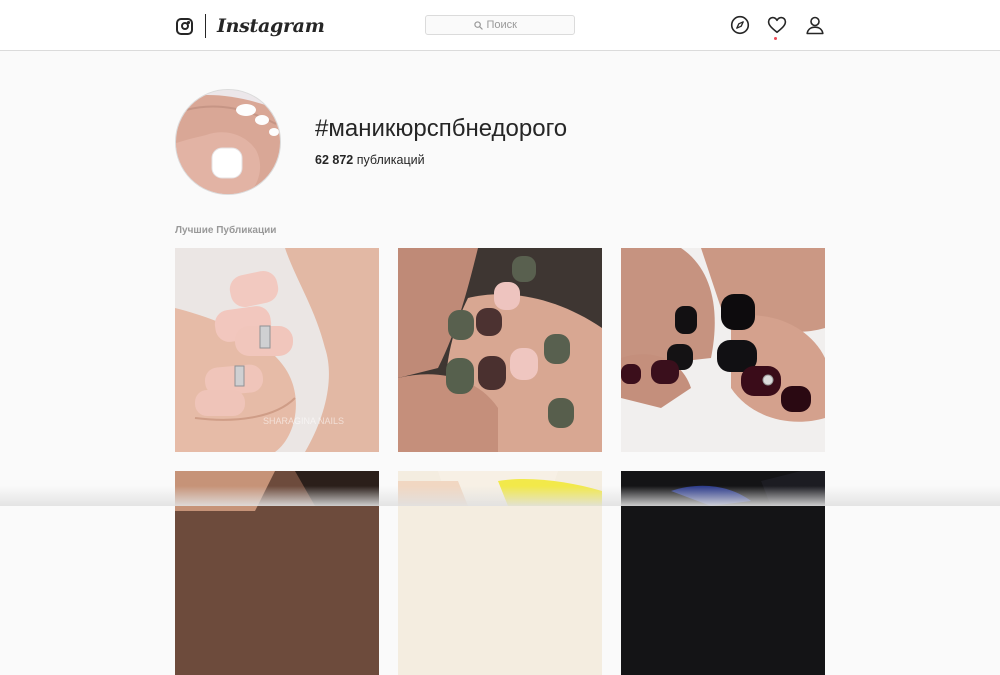 The width and height of the screenshot is (1000, 675). I want to click on explore-button, so click(740, 25).